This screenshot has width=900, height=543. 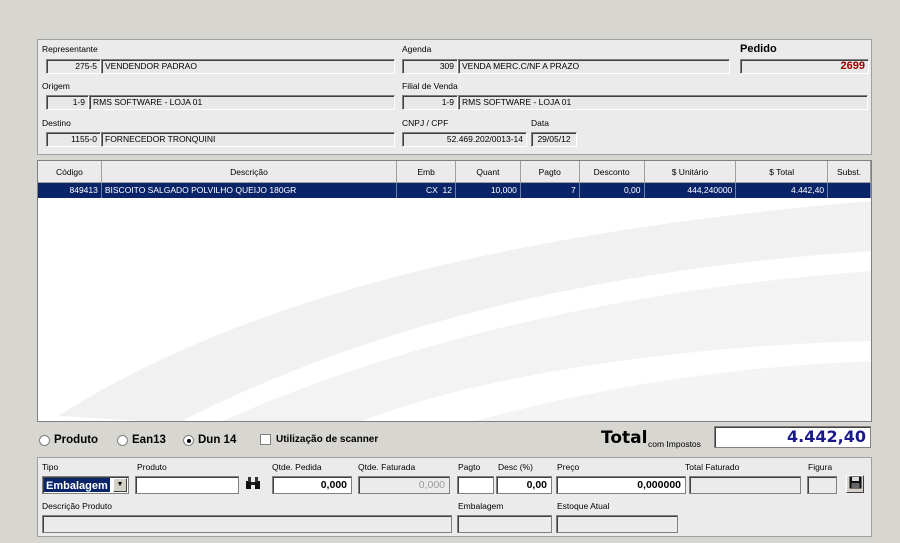 I want to click on representante-name-field: VENDENDOR PADRAO, so click(x=248, y=66).